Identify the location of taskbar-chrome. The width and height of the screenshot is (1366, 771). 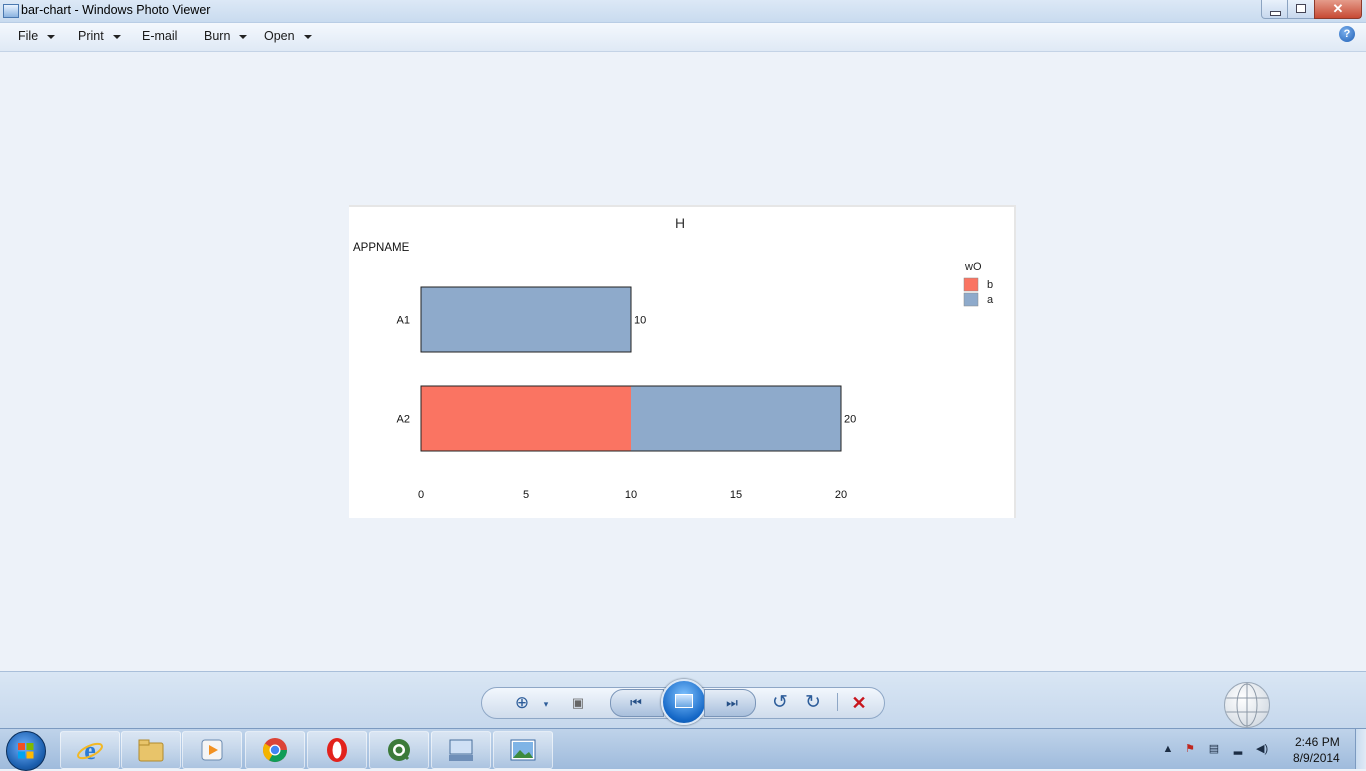
(275, 750).